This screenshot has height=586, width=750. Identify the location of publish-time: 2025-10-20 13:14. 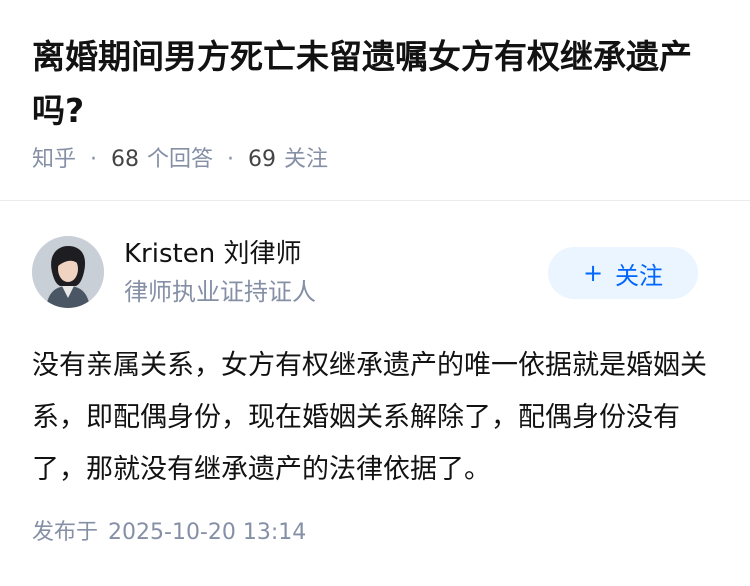
(207, 532).